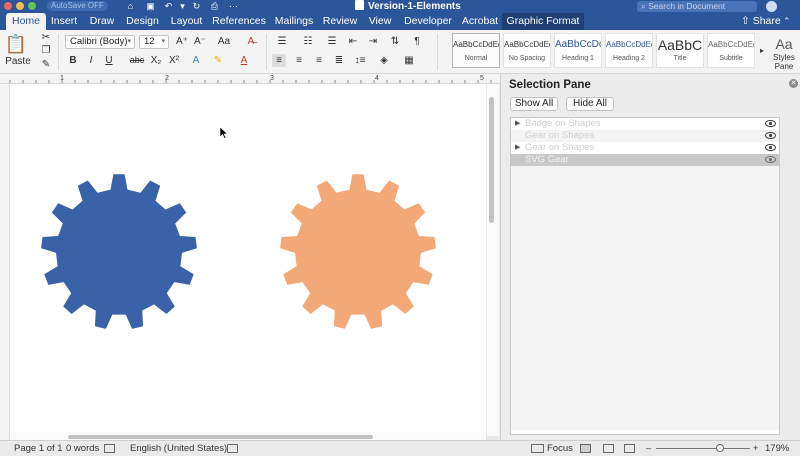  What do you see at coordinates (308, 41) in the screenshot?
I see `numbering-icon: ☷` at bounding box center [308, 41].